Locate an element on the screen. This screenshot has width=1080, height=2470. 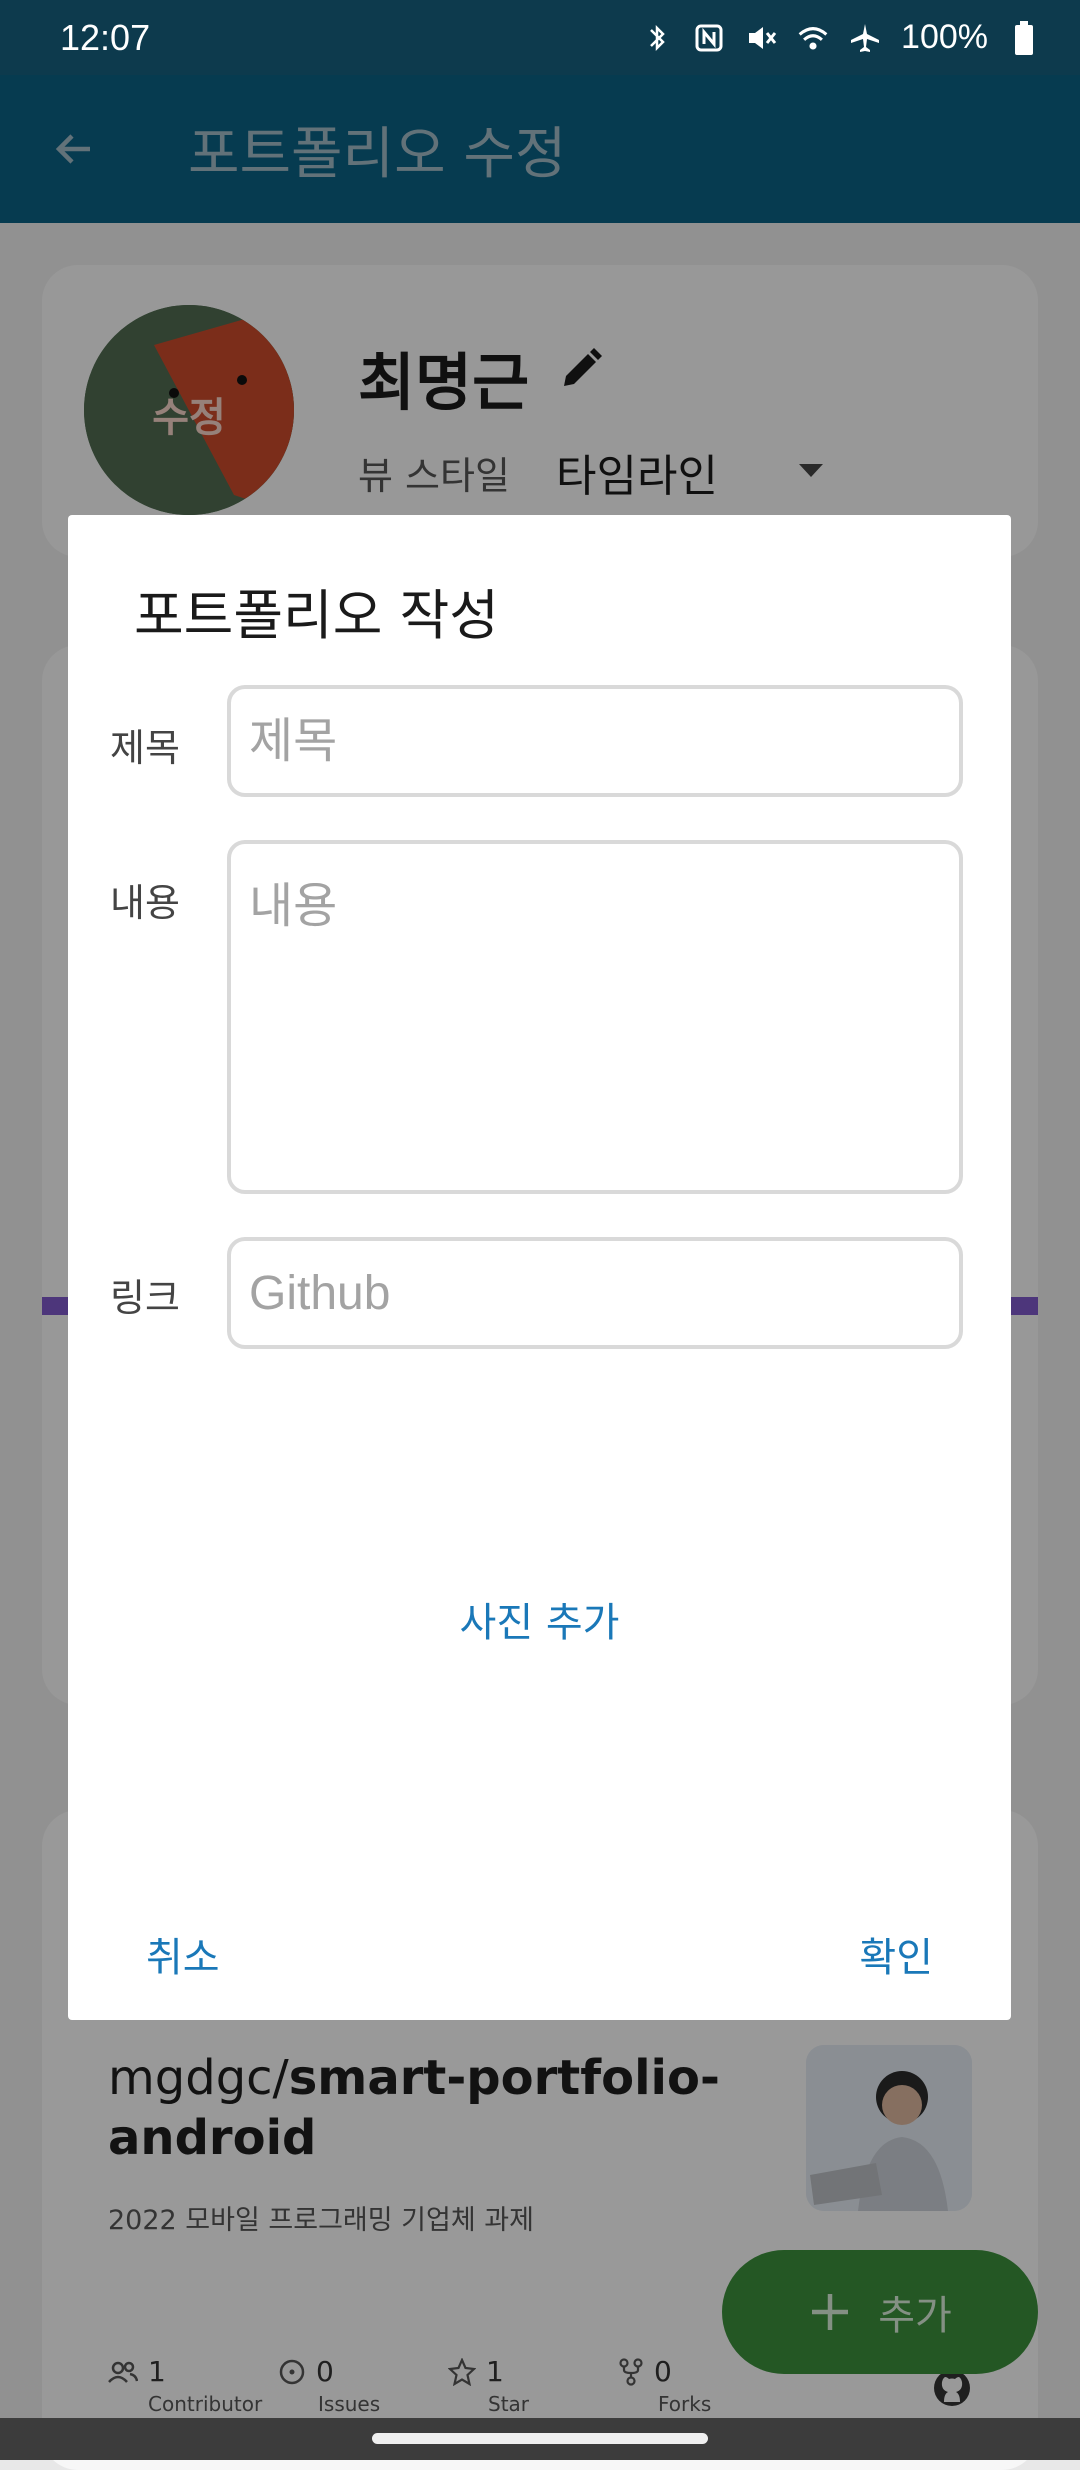
airplane-icon is located at coordinates (865, 38).